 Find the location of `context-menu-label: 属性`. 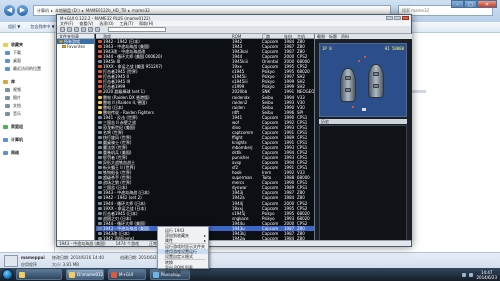

context-menu-label: 属性 is located at coordinates (169, 240).